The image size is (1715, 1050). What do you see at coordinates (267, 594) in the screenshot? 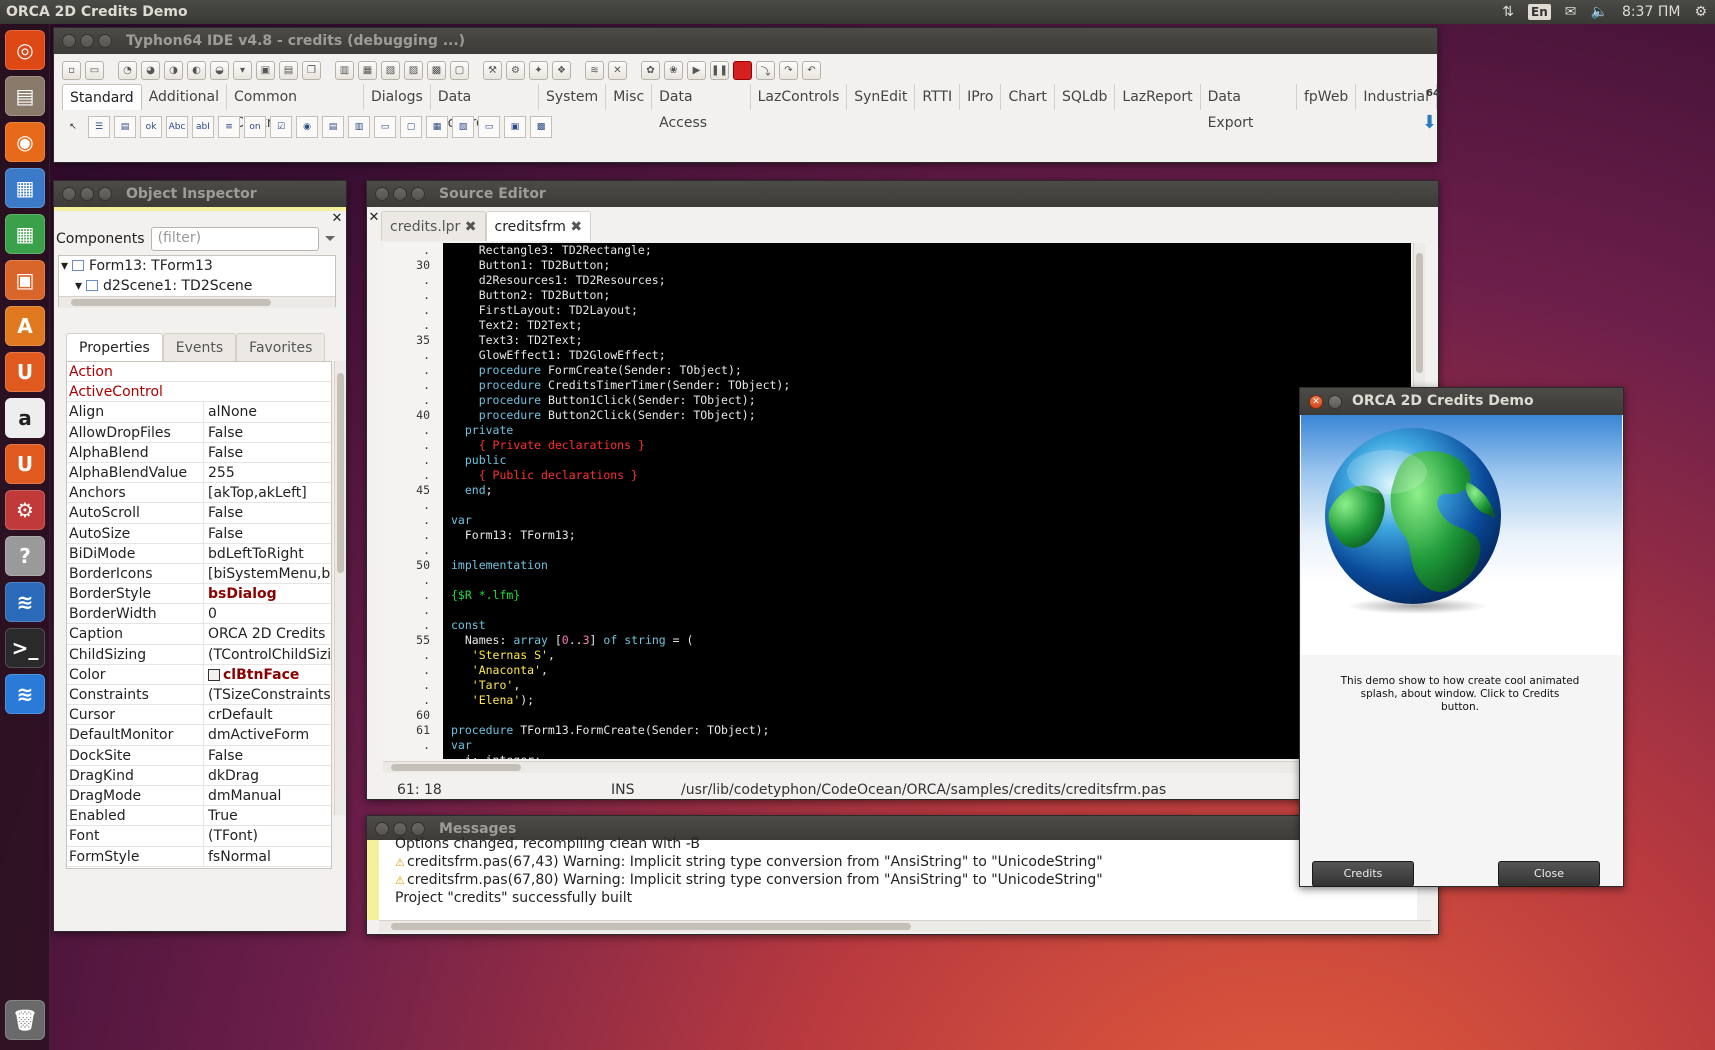
I see `property-value: bsDialog` at bounding box center [267, 594].